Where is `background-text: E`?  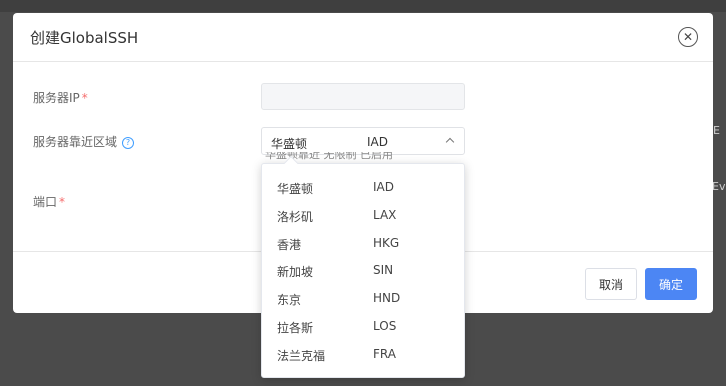
background-text: E is located at coordinates (716, 130).